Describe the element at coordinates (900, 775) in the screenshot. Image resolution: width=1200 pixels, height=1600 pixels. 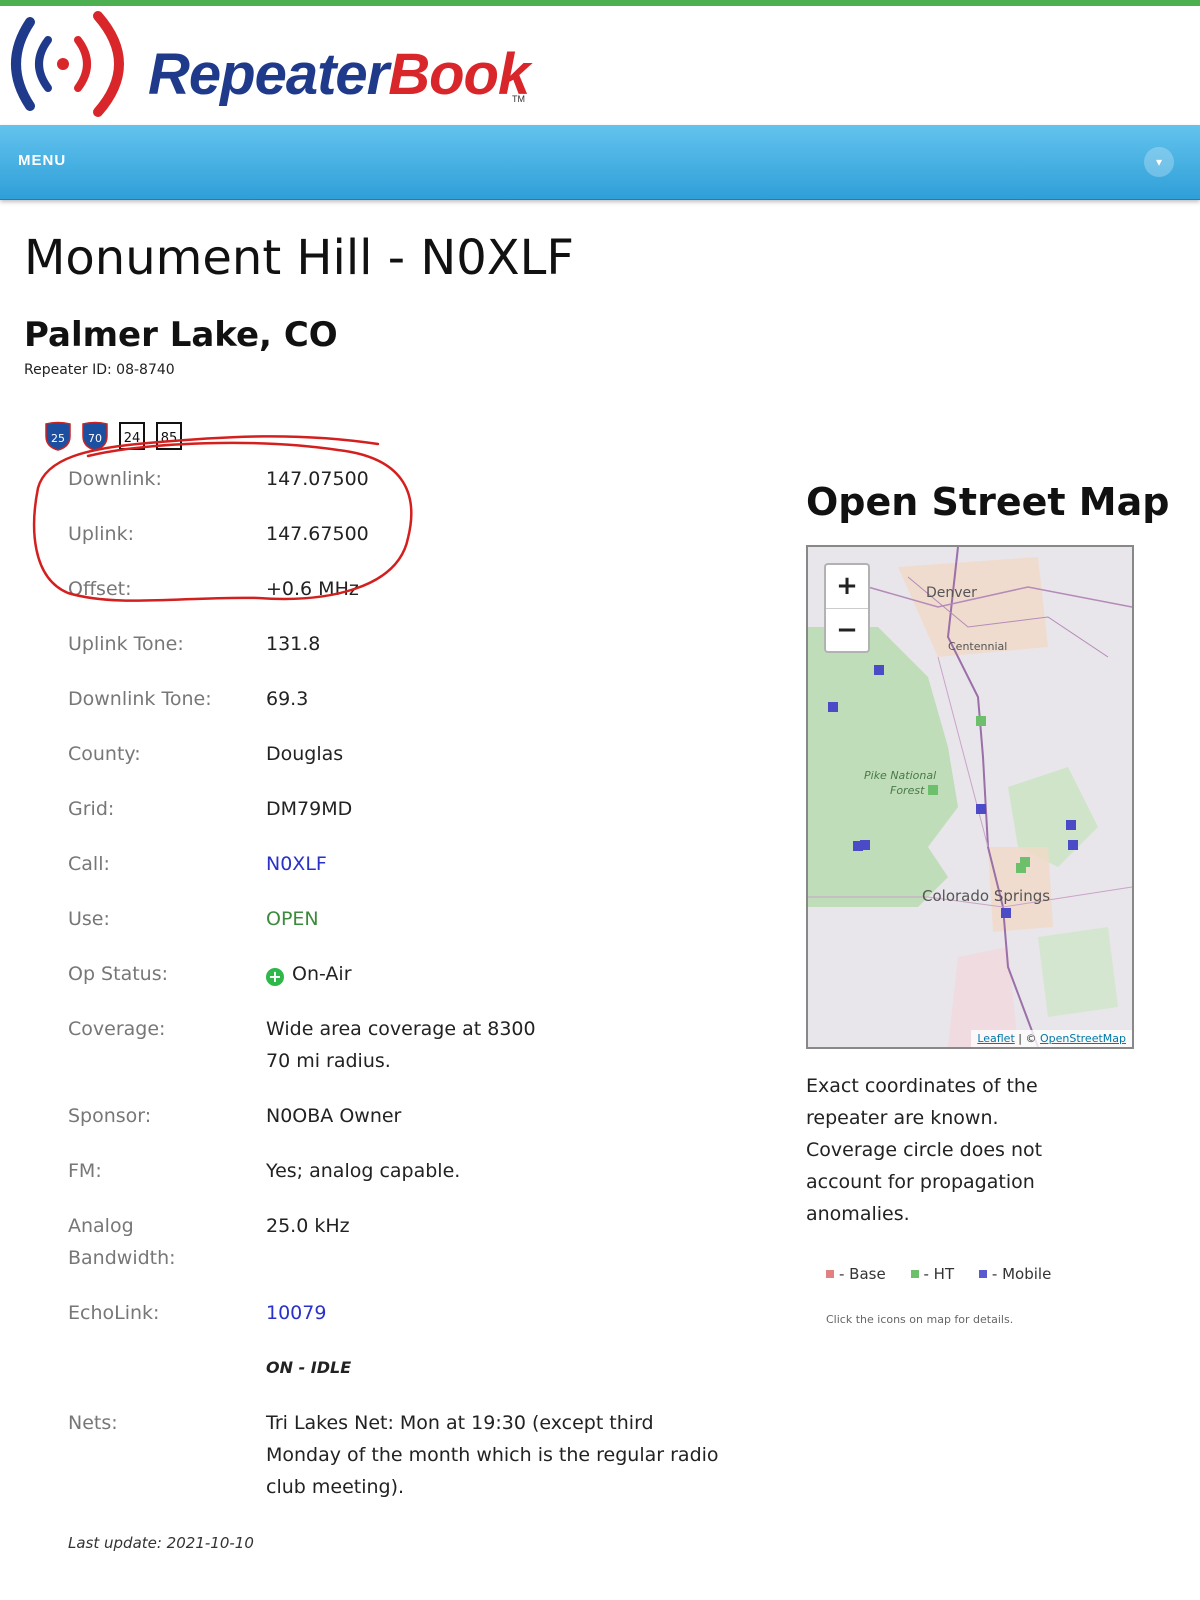
I see `svg-text: Pike National` at that location.